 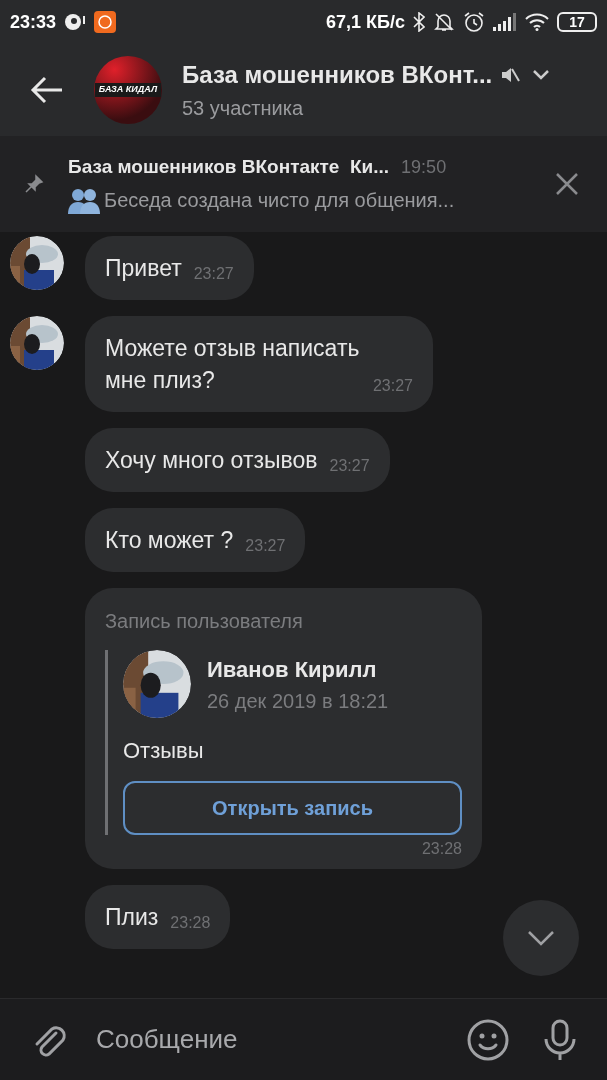 I want to click on smiley-icon, so click(x=488, y=1039).